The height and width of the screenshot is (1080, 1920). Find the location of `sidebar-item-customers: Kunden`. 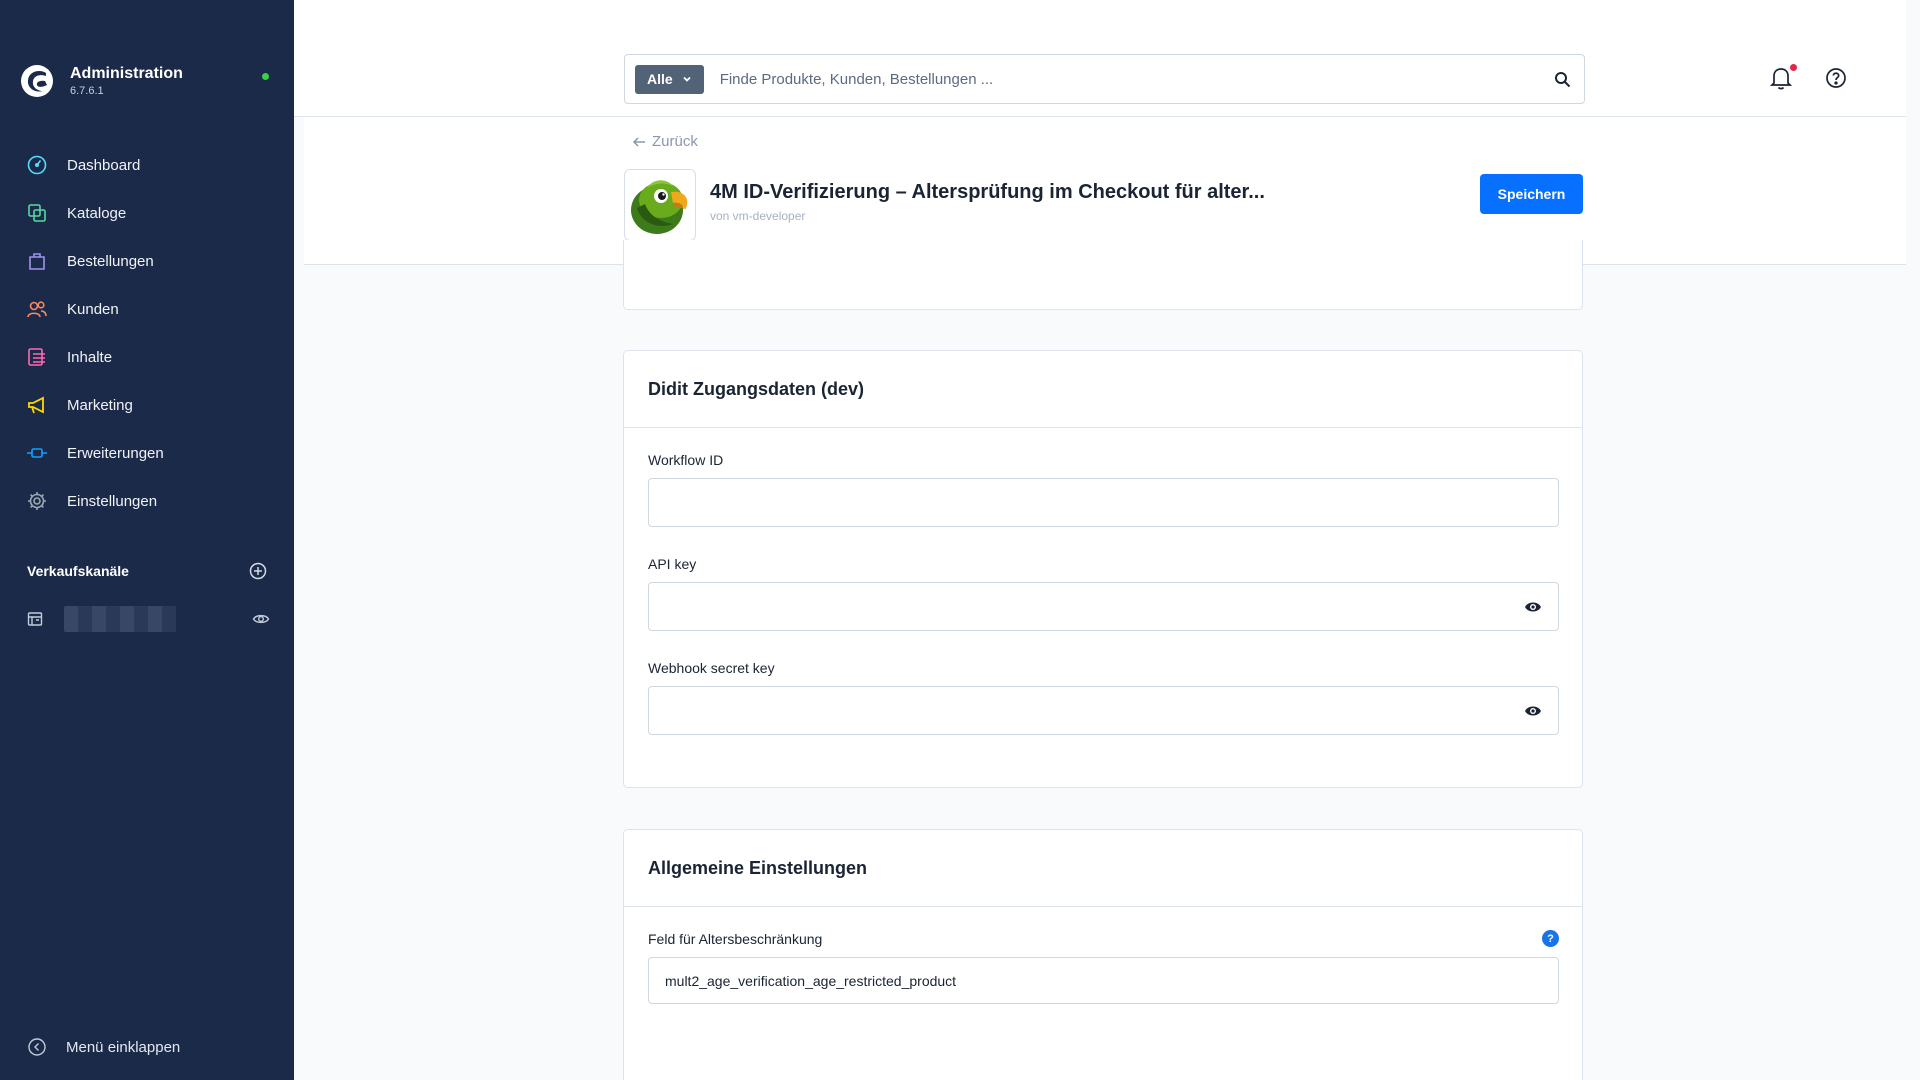

sidebar-item-customers: Kunden is located at coordinates (147, 309).